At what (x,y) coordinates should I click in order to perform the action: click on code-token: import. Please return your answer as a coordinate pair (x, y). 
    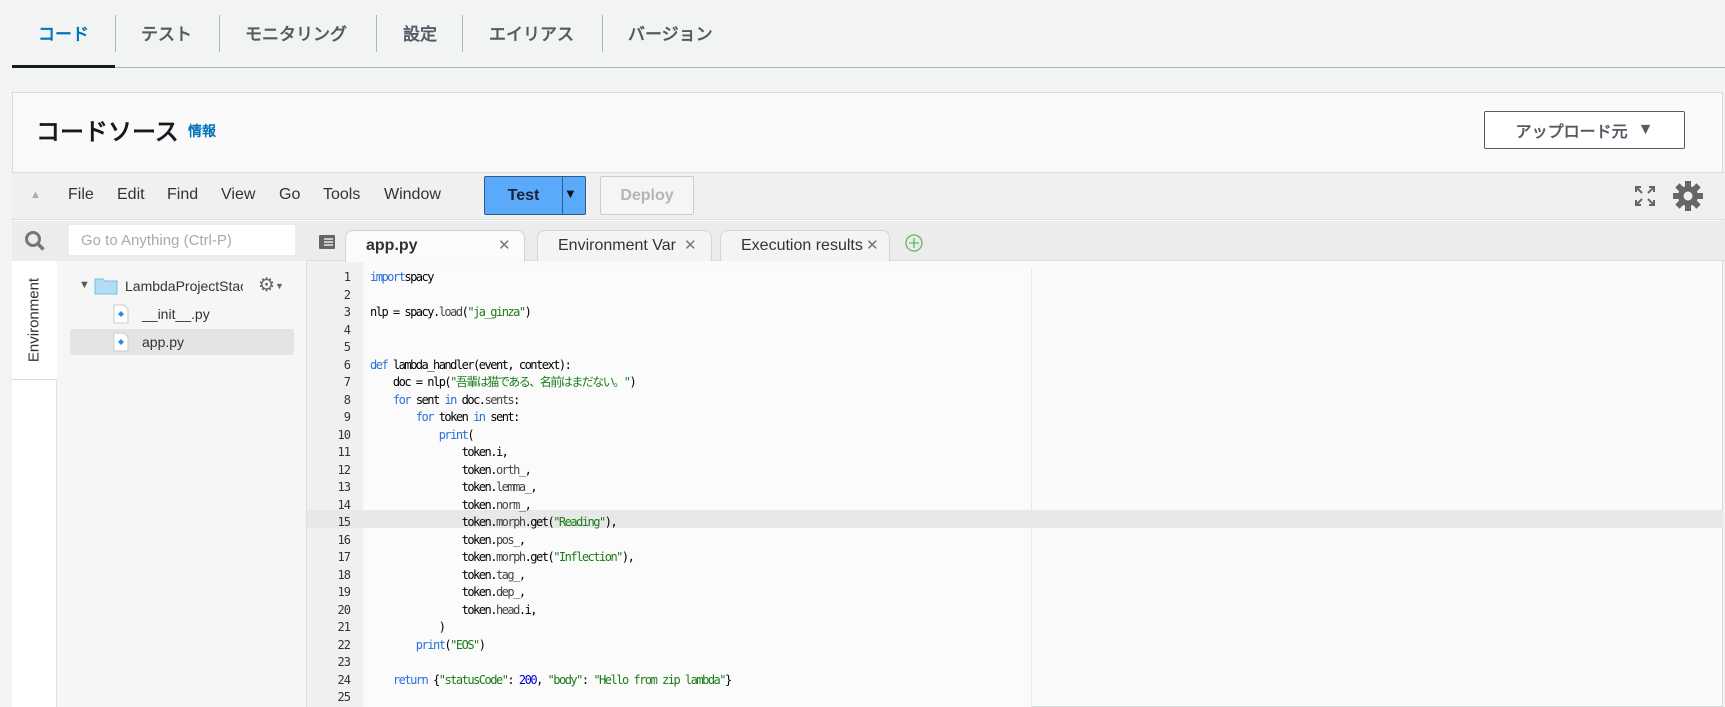
    Looking at the image, I should click on (388, 277).